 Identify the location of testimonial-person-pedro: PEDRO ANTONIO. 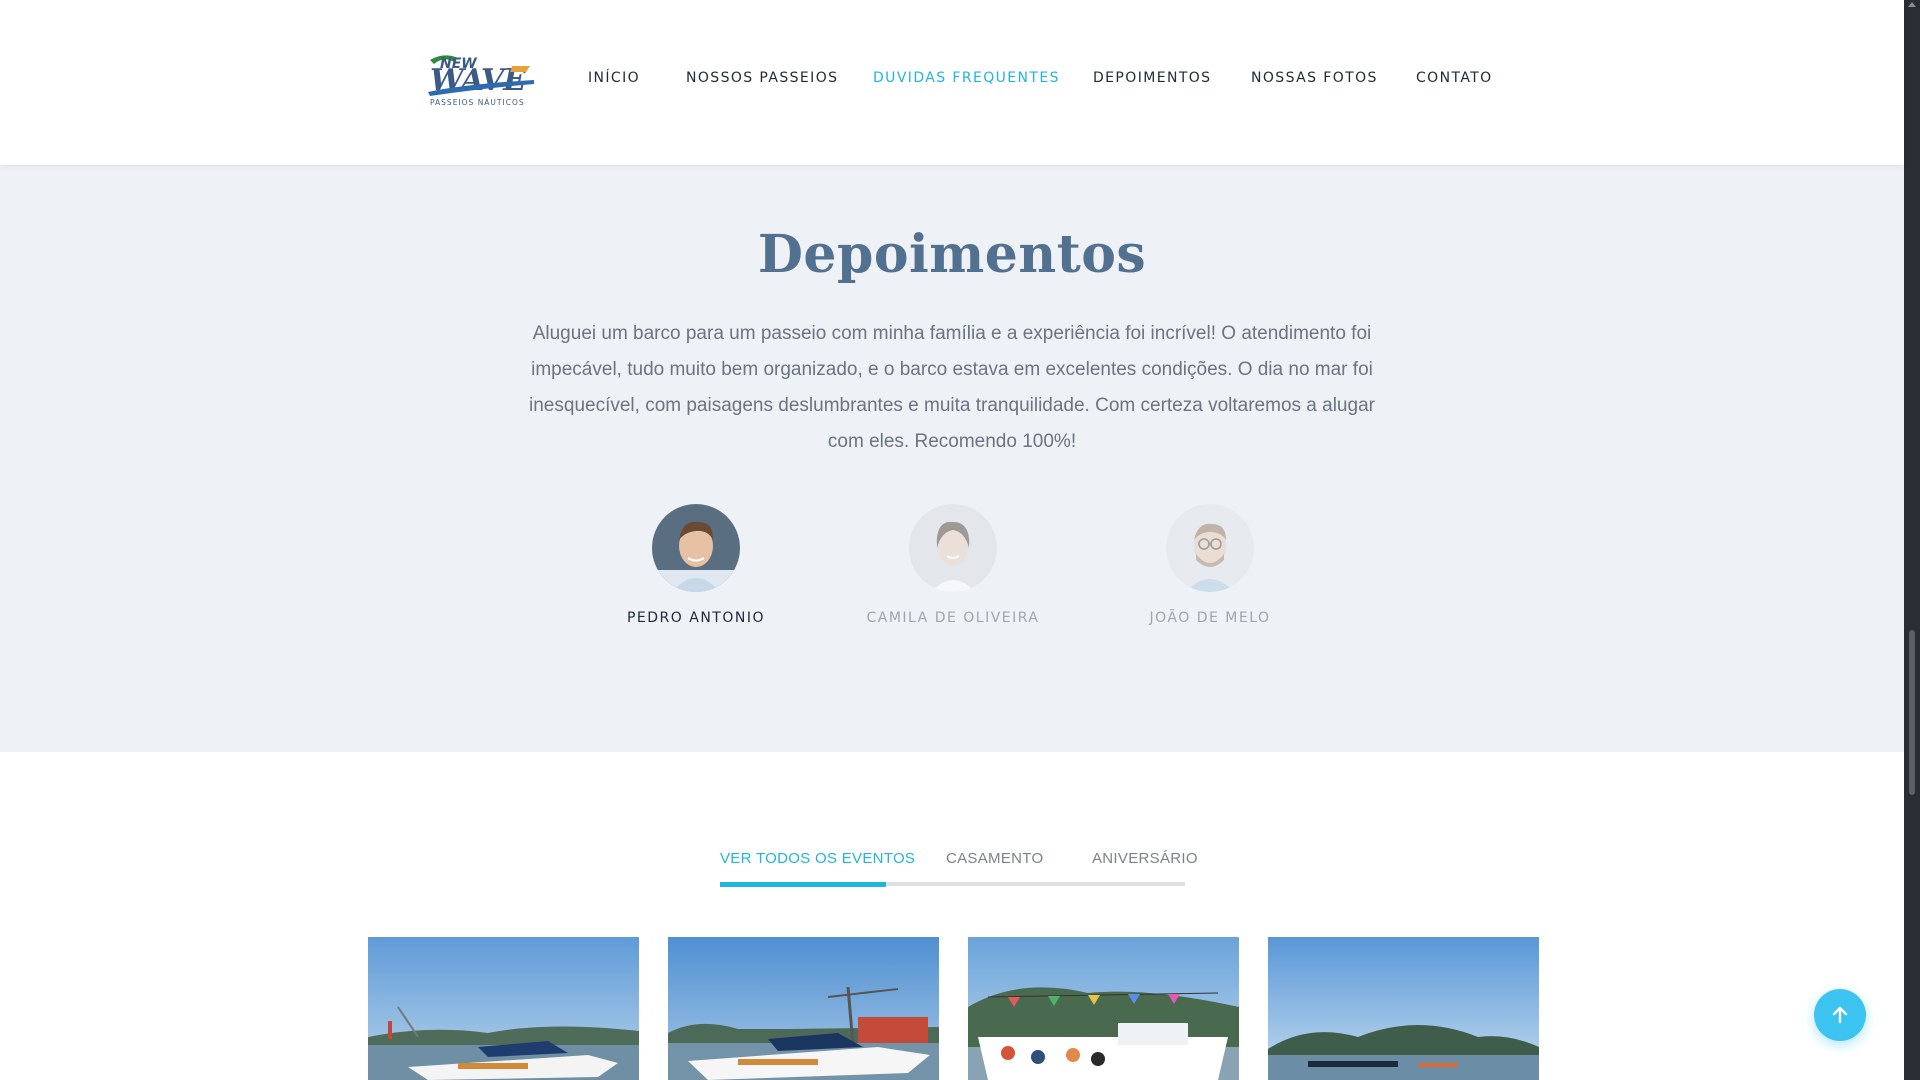
(696, 565).